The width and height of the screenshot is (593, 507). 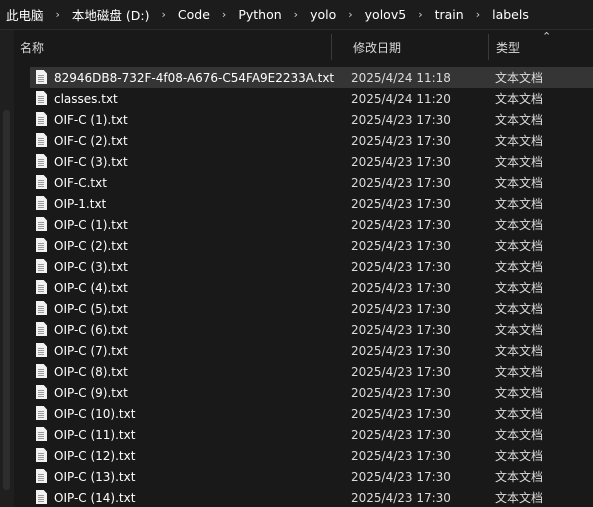 I want to click on file-name: OIP-C (2).txt, so click(x=91, y=245).